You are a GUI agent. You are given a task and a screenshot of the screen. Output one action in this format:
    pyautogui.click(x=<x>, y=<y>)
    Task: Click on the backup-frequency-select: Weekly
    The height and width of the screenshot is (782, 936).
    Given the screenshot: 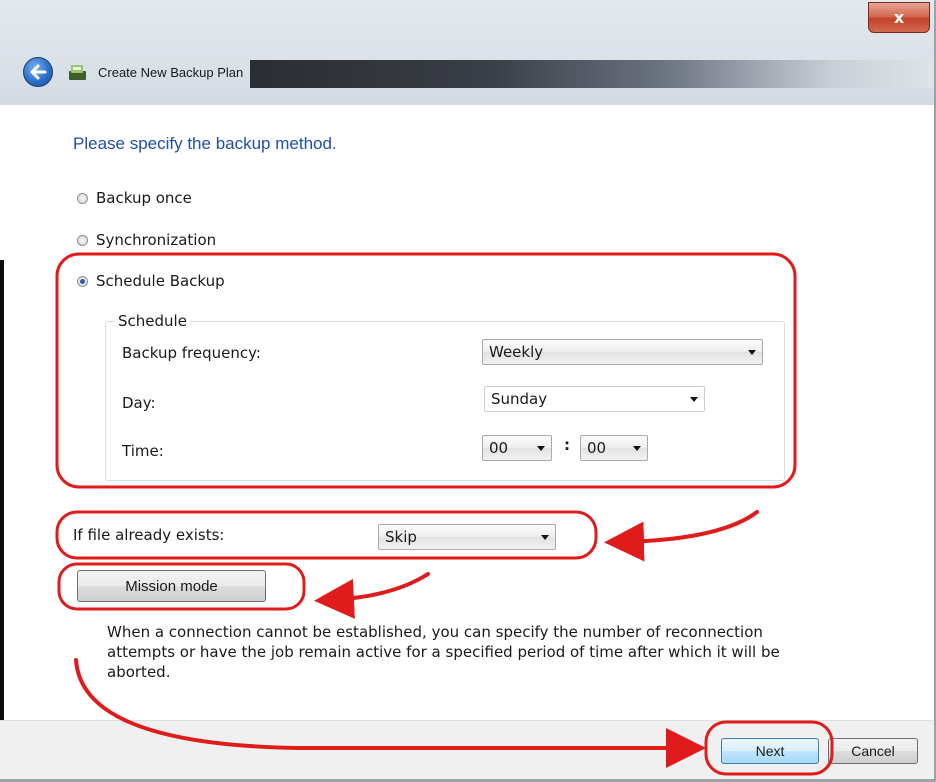 What is the action you would take?
    pyautogui.click(x=622, y=352)
    